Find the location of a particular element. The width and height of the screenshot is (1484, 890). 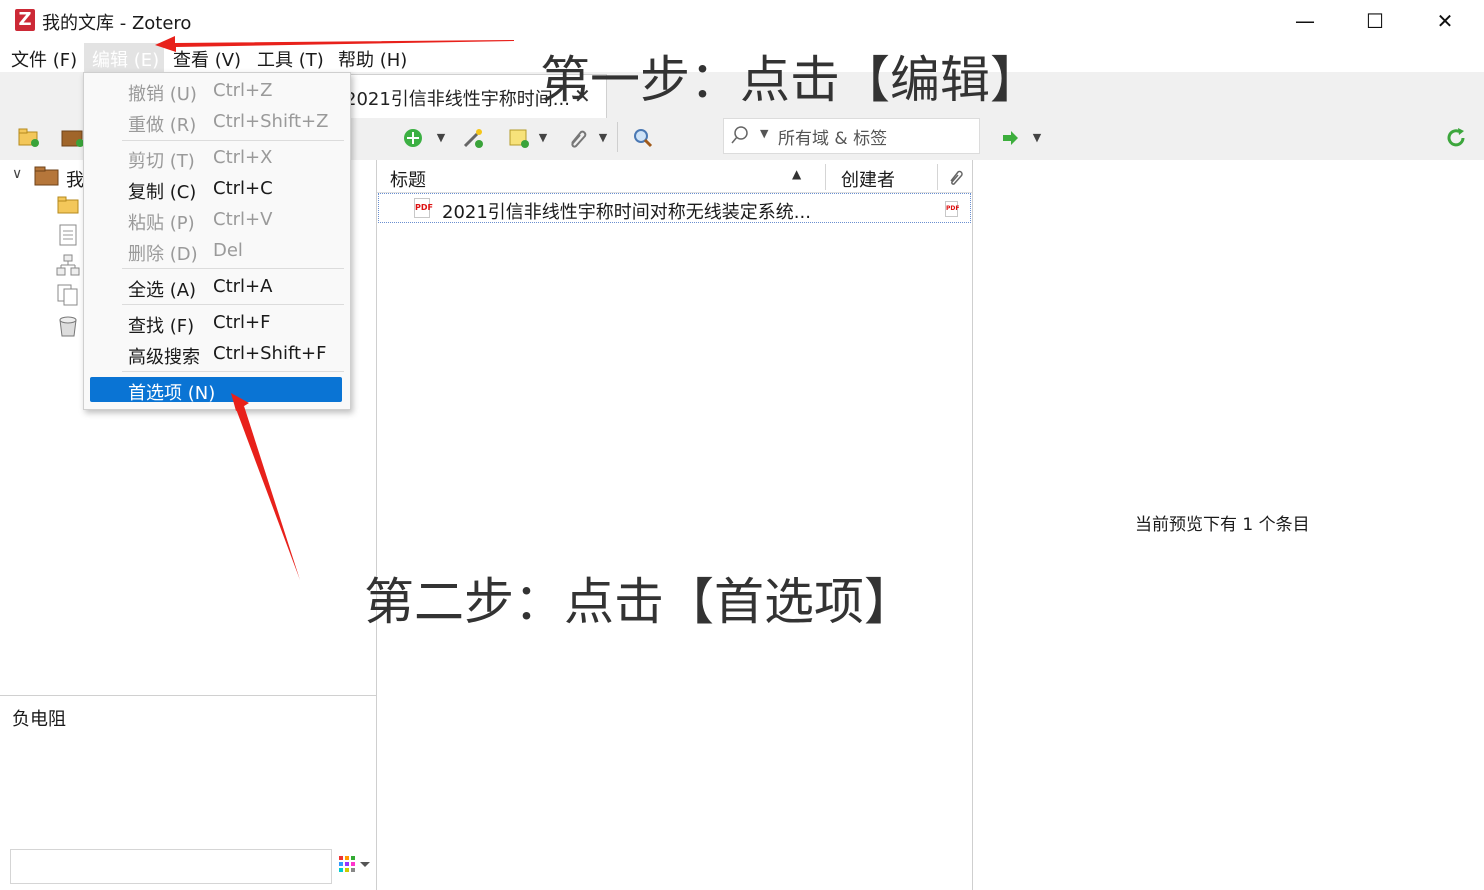

search-icon is located at coordinates (740, 137).